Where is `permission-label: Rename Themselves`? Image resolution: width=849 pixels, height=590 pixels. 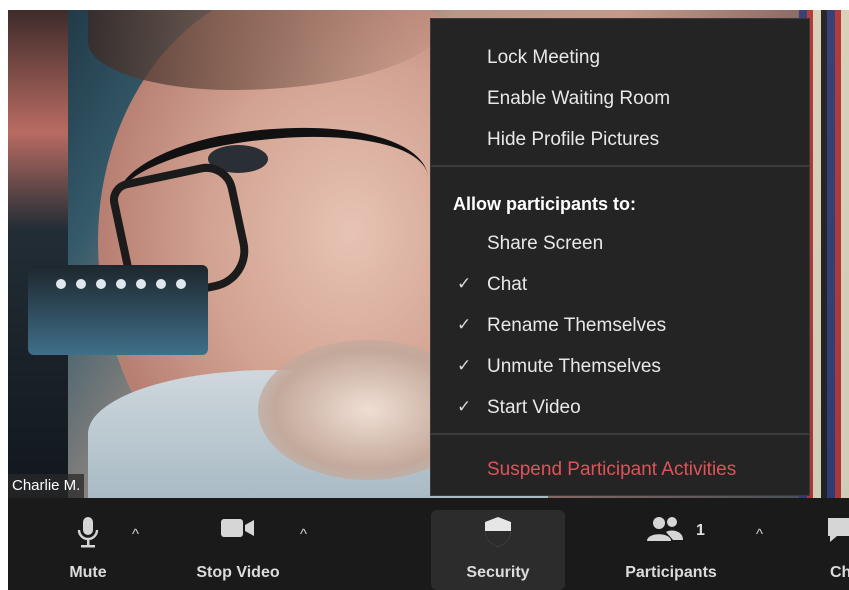
permission-label: Rename Themselves is located at coordinates (577, 325).